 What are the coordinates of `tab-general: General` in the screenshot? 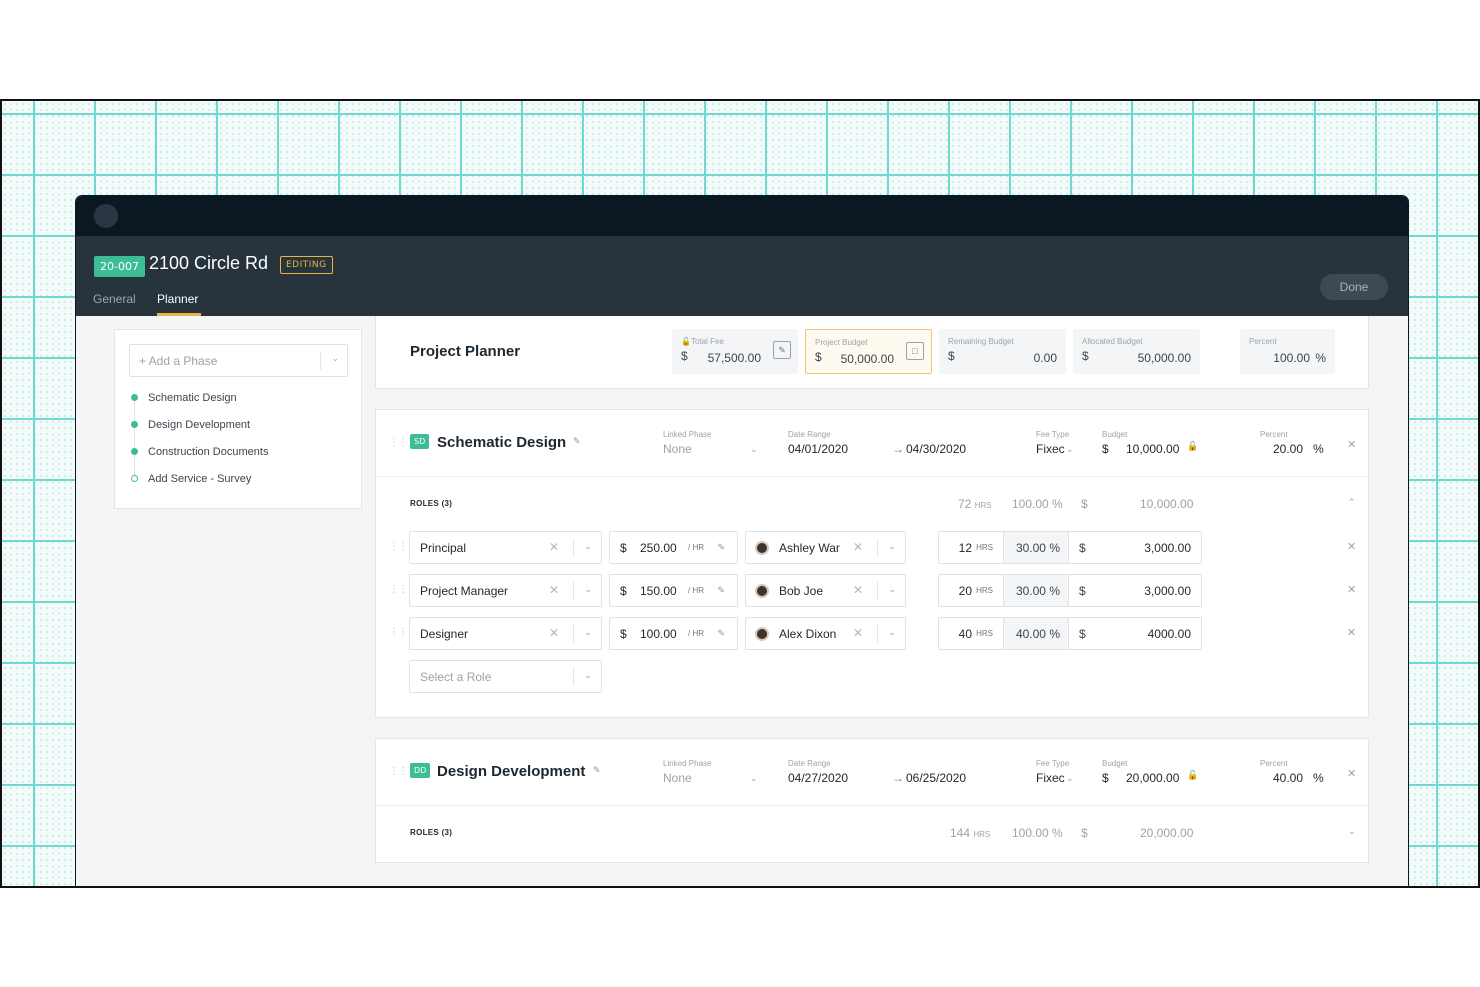 It's located at (114, 299).